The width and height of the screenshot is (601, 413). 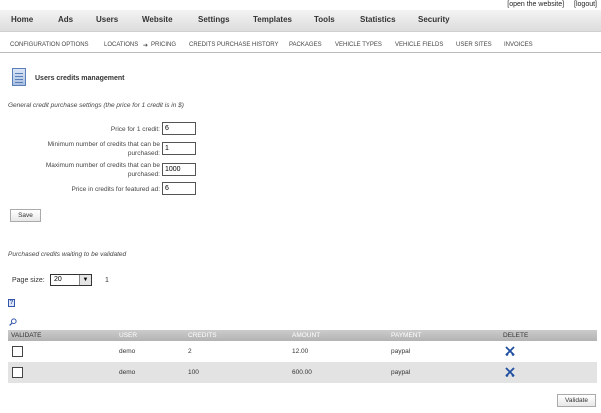 I want to click on arrow-right-icon: ➔, so click(x=146, y=46).